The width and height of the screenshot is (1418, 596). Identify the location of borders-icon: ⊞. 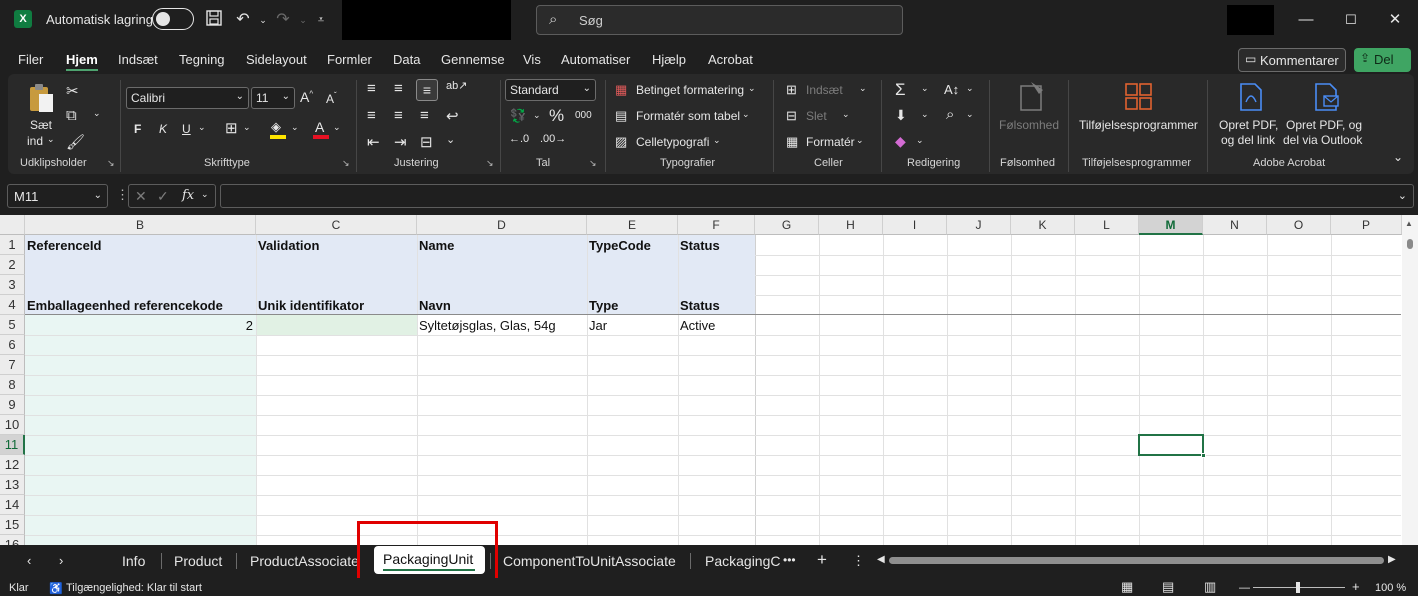
(231, 128).